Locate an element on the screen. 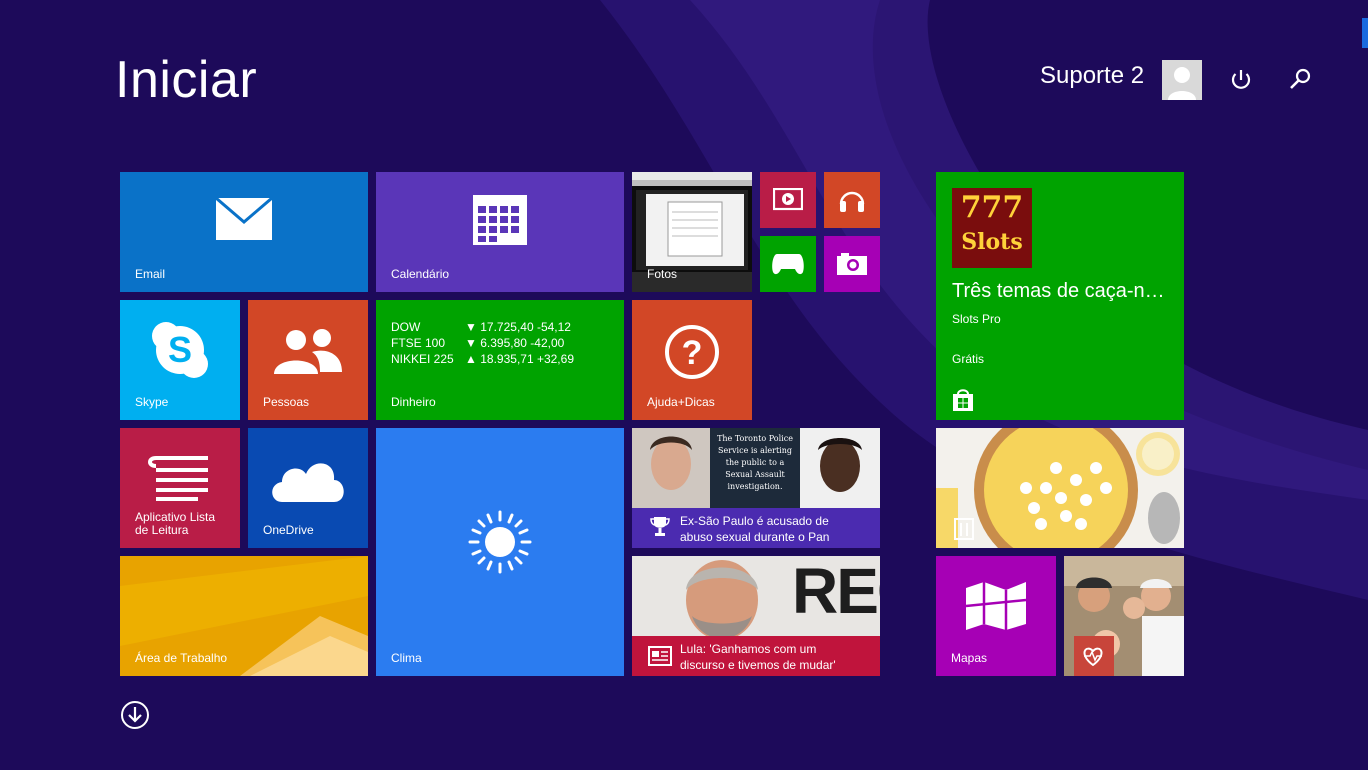 The height and width of the screenshot is (770, 1368). tile-desktop: Área de Trabalho is located at coordinates (244, 616).